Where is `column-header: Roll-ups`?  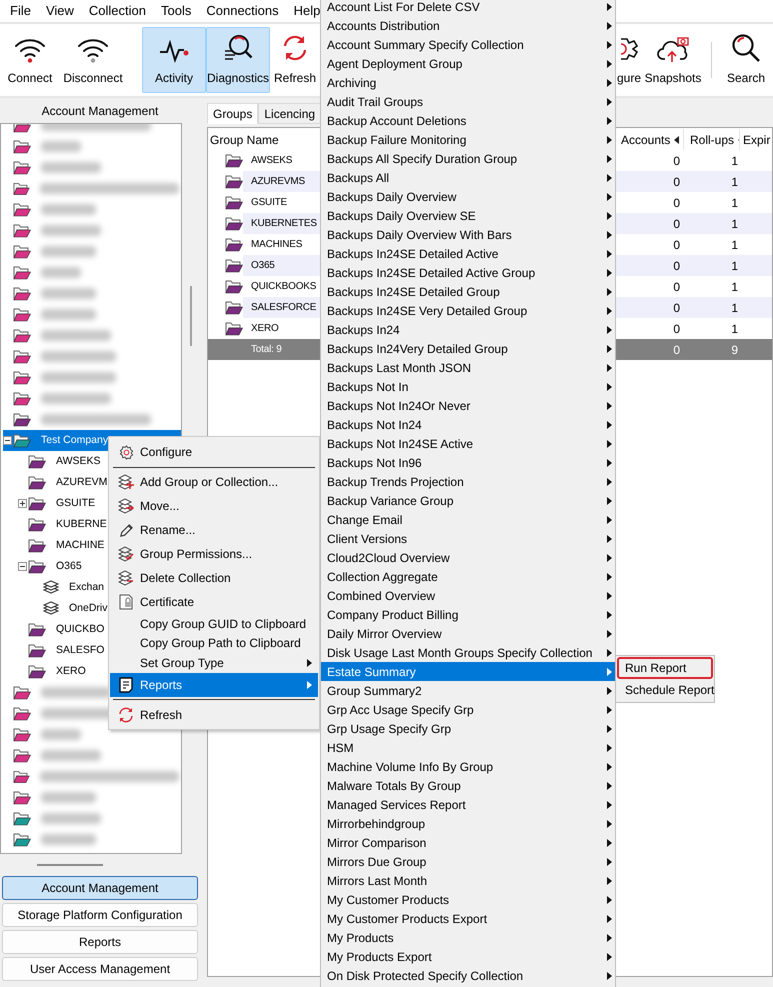 column-header: Roll-ups is located at coordinates (712, 139).